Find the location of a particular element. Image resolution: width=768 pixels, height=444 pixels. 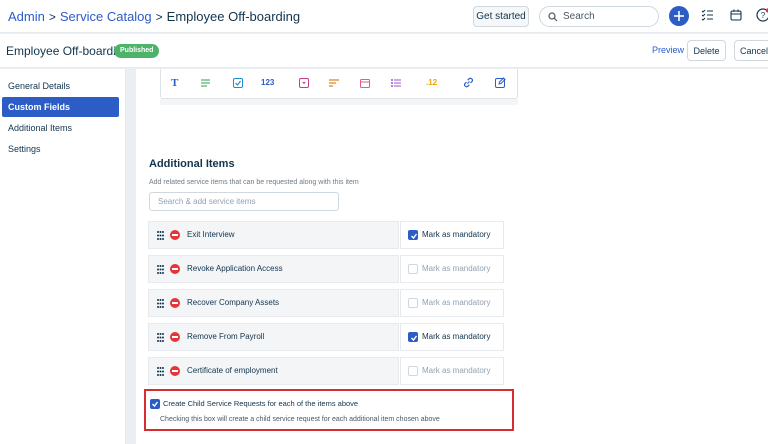

item-label: Remove From Payroll is located at coordinates (226, 336).